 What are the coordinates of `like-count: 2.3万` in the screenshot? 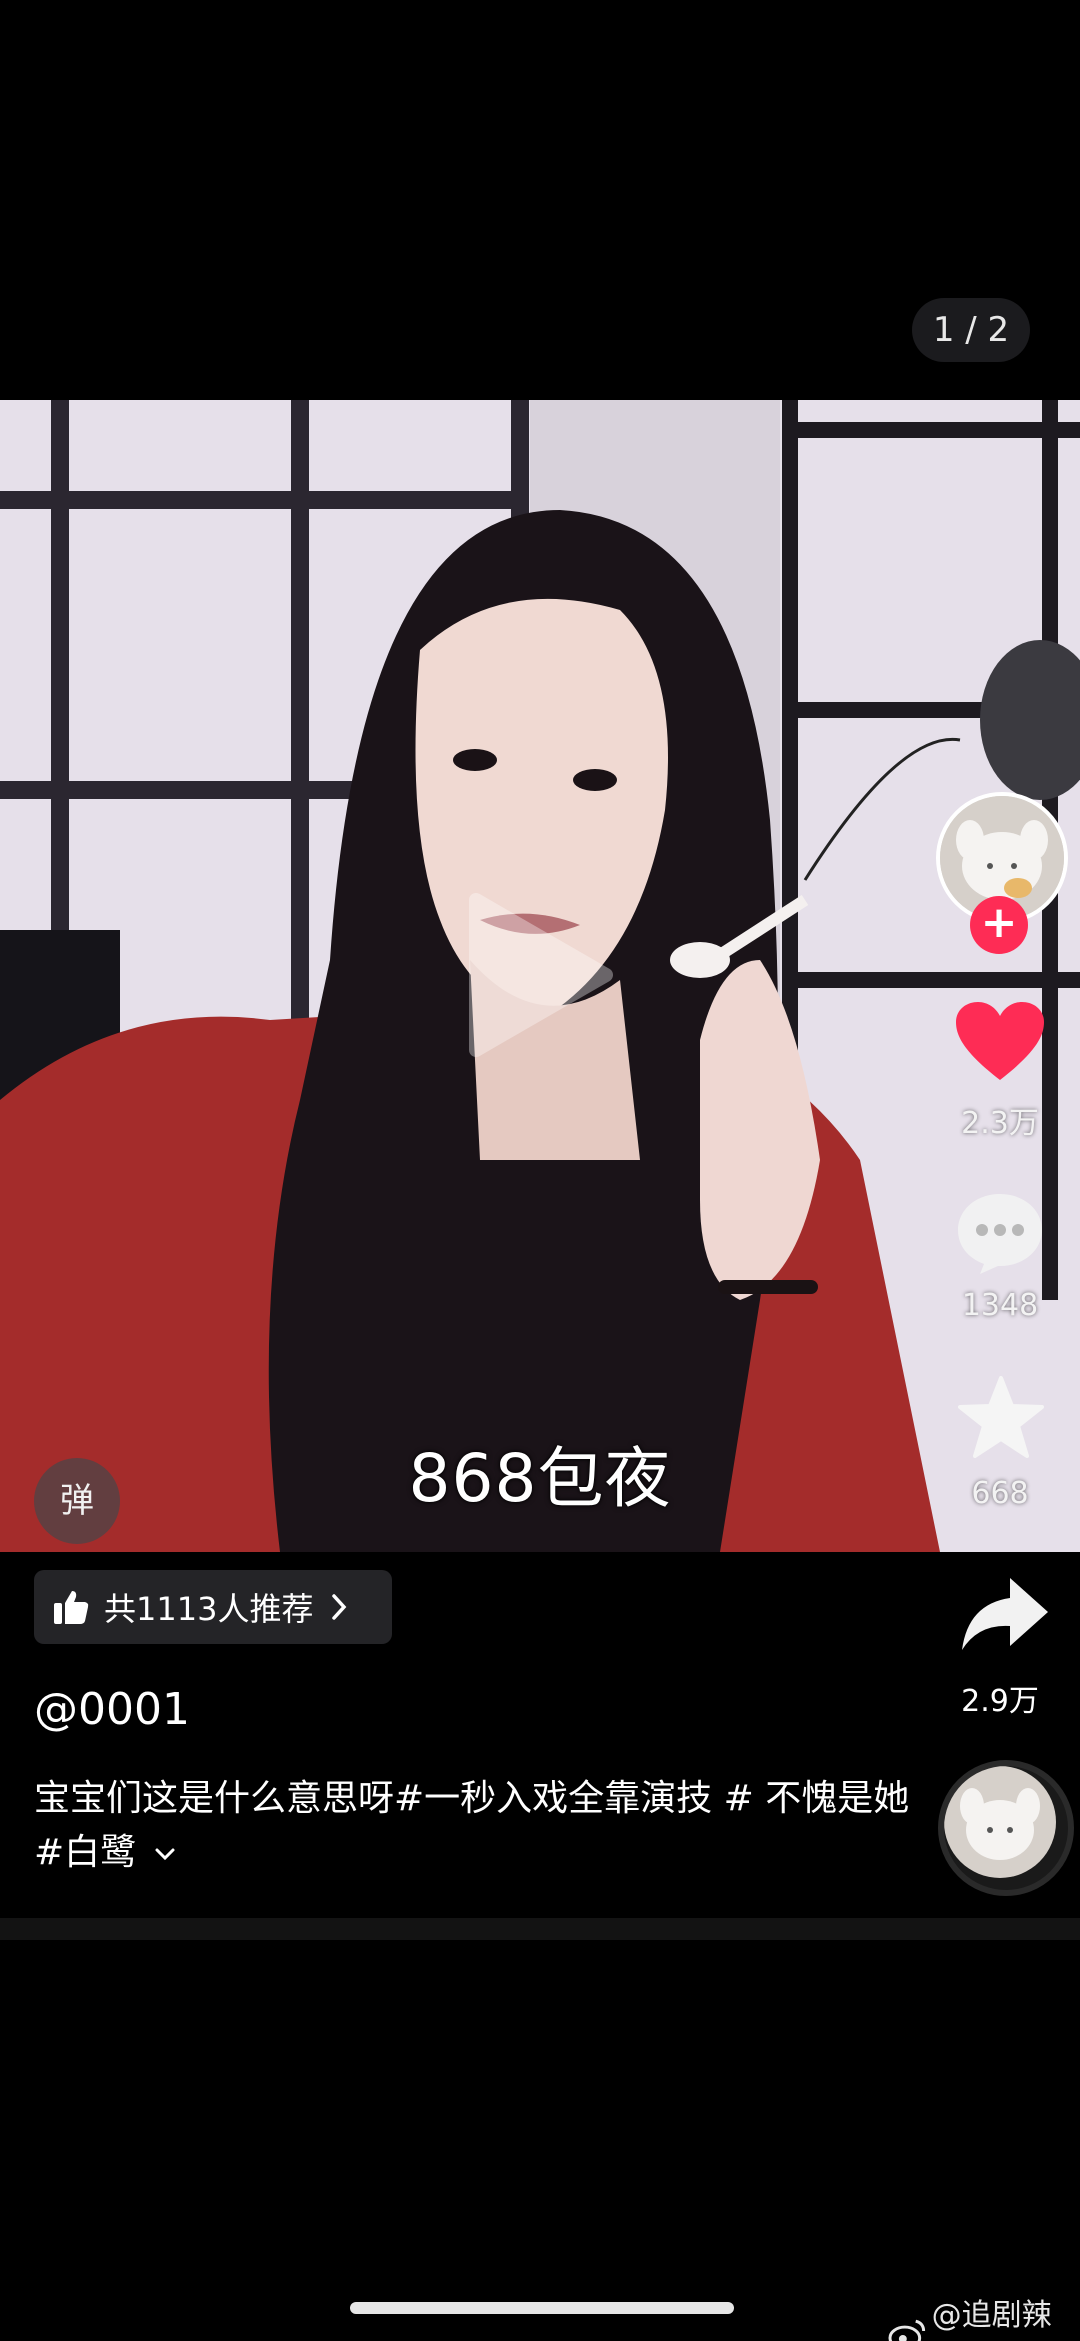 It's located at (1000, 1123).